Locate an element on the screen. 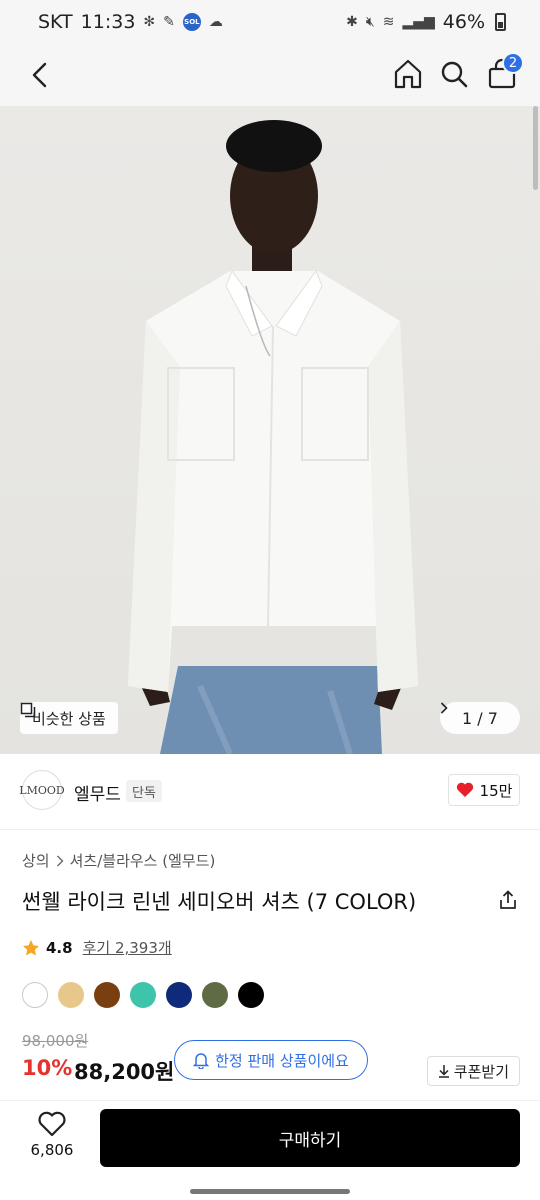 This screenshot has width=540, height=1200. wifi-icon: ≋ is located at coordinates (388, 22).